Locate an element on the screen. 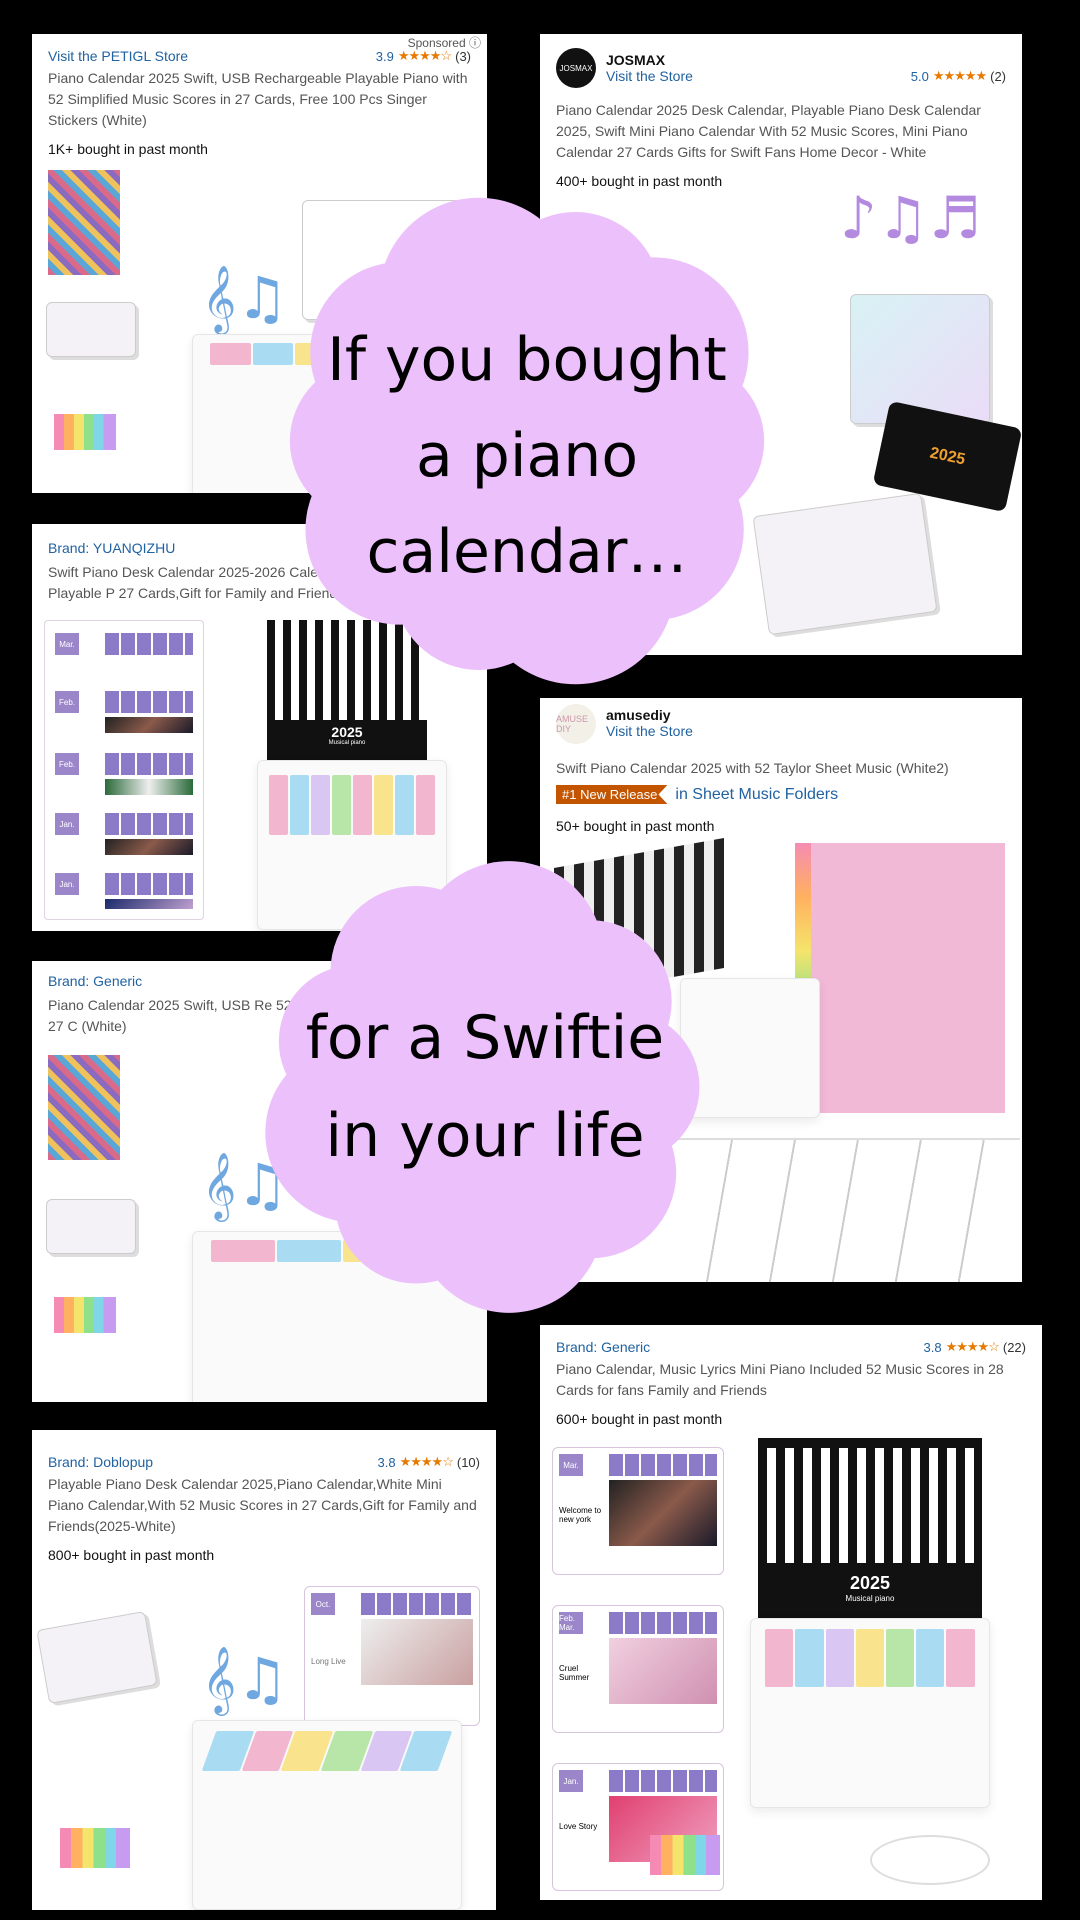  piano-image: 2025 Musical piano is located at coordinates (870, 1623).